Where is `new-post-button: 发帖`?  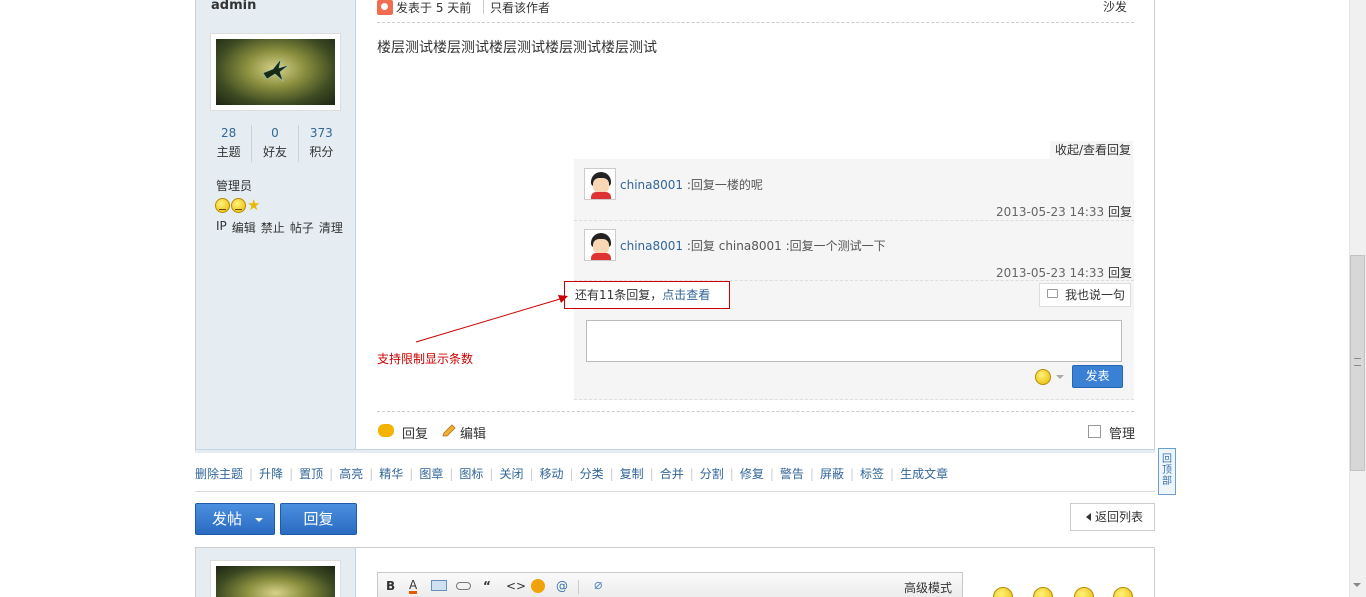
new-post-button: 发帖 is located at coordinates (235, 519).